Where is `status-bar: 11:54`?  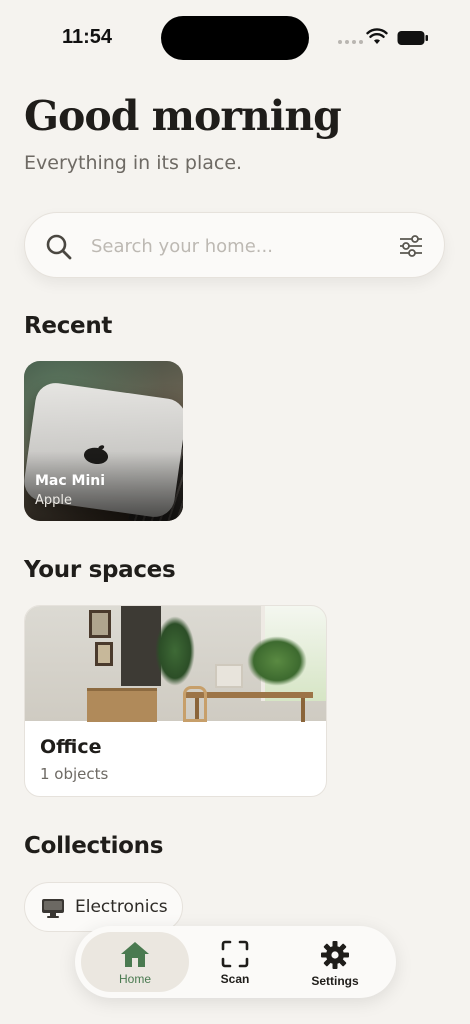
status-bar: 11:54 is located at coordinates (235, 38).